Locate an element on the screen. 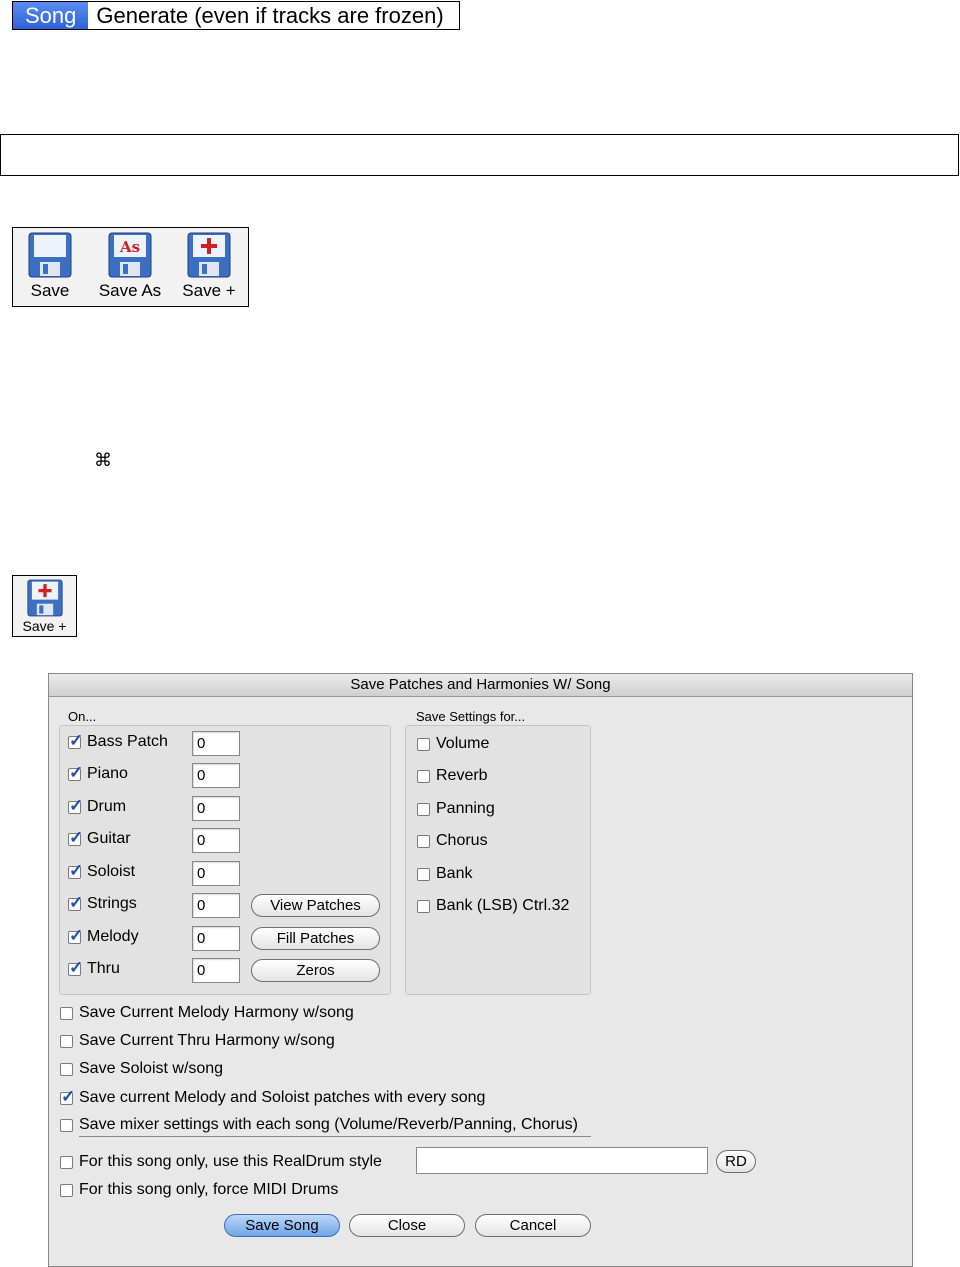 The height and width of the screenshot is (1267, 960). patch-checkbox-melody: Melody is located at coordinates (103, 936).